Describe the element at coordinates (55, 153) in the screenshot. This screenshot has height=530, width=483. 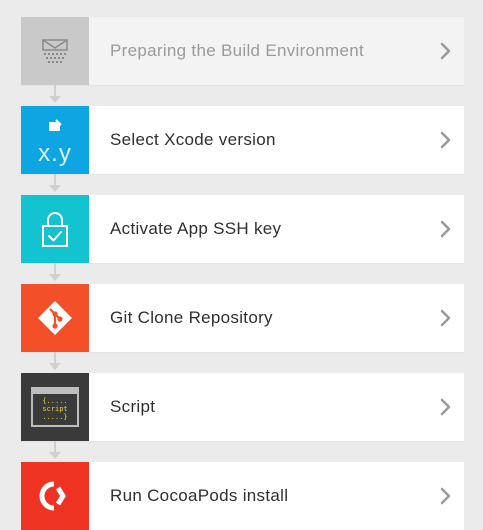
I see `xcode-version-placeholder: x.y` at that location.